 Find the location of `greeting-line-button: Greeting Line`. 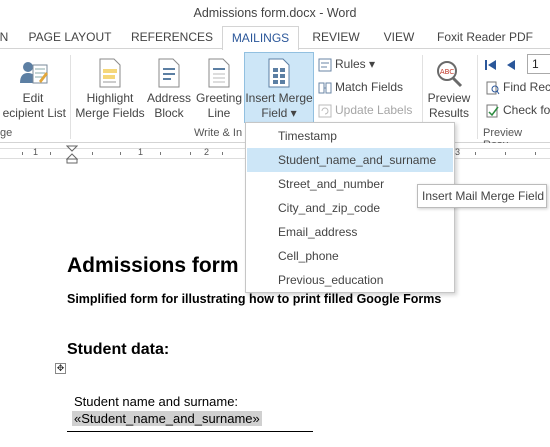

greeting-line-button: Greeting Line is located at coordinates (219, 89).